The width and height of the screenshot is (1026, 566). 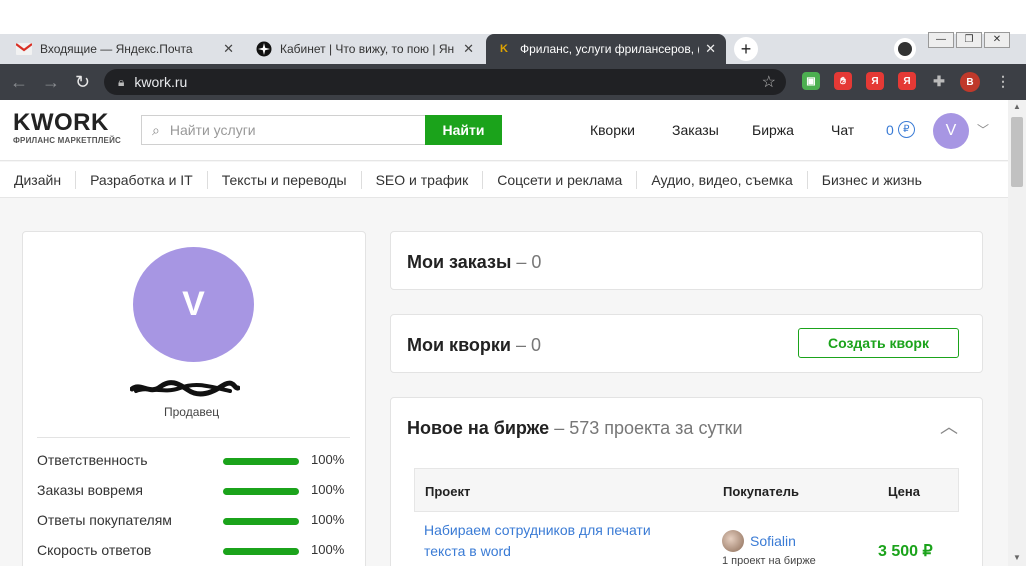 What do you see at coordinates (939, 81) in the screenshot?
I see `puzzle-icon: ✚` at bounding box center [939, 81].